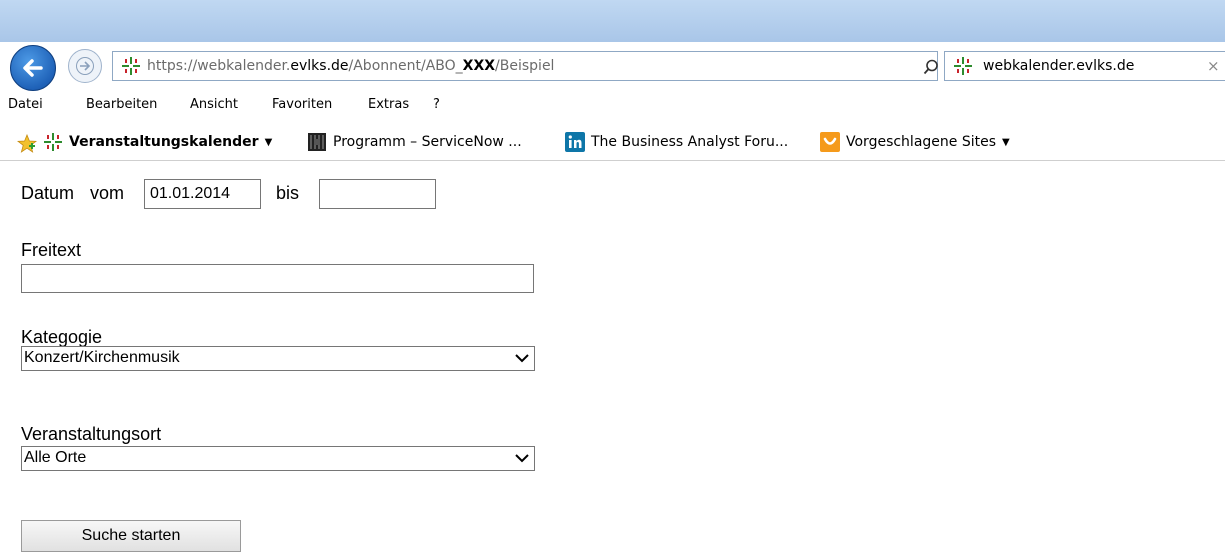 This screenshot has width=1225, height=552. What do you see at coordinates (830, 142) in the screenshot?
I see `bing-icon` at bounding box center [830, 142].